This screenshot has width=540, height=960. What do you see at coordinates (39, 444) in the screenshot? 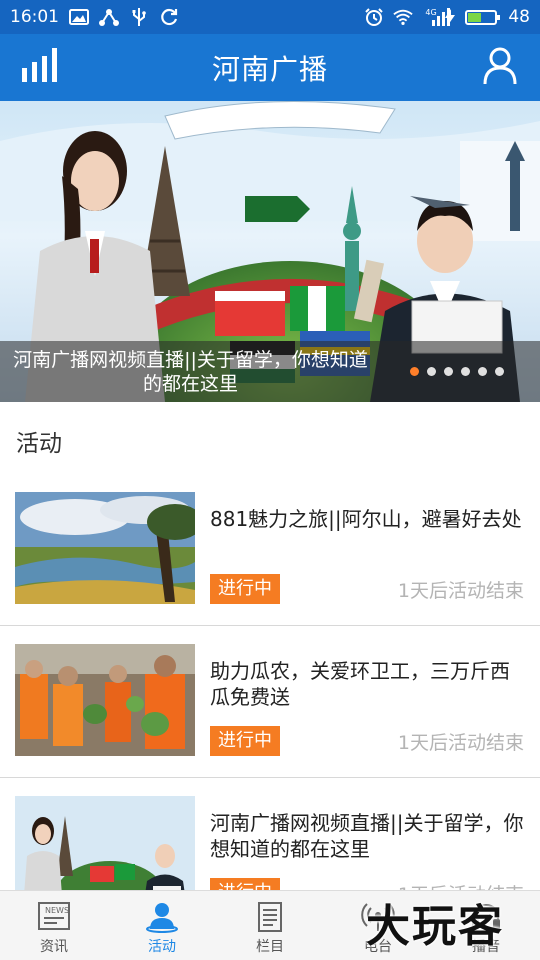
I see `section-title: 活动` at bounding box center [39, 444].